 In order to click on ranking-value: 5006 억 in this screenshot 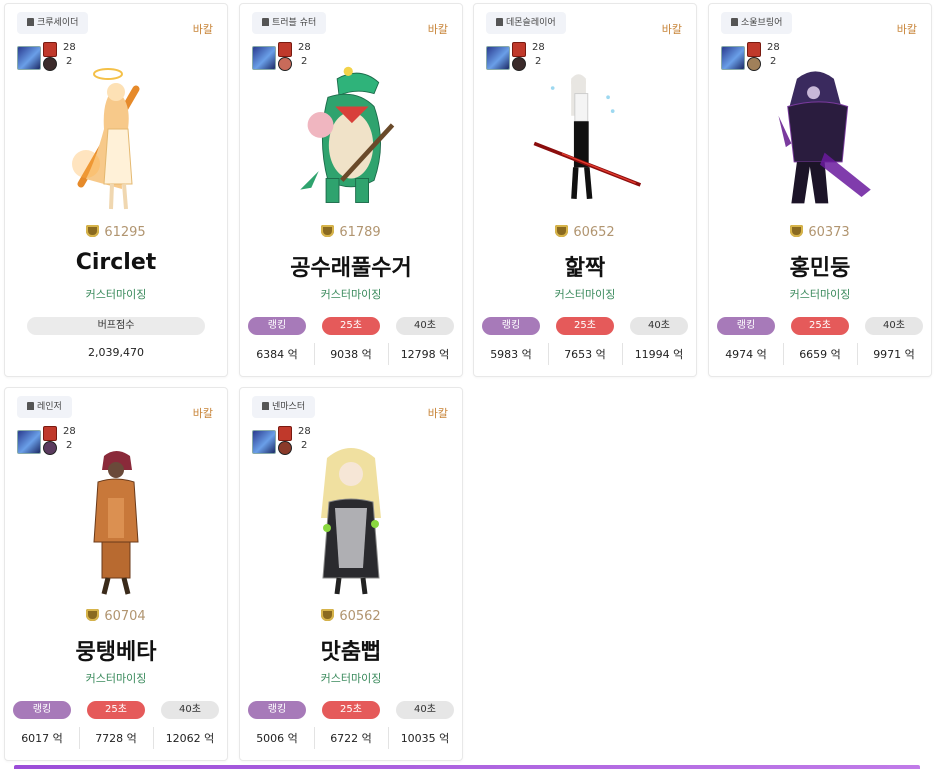, I will do `click(277, 738)`.